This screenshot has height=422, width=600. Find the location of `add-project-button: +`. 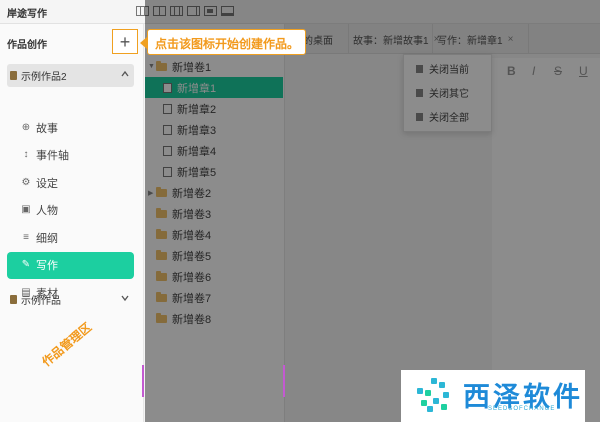

add-project-button: + is located at coordinates (125, 41).